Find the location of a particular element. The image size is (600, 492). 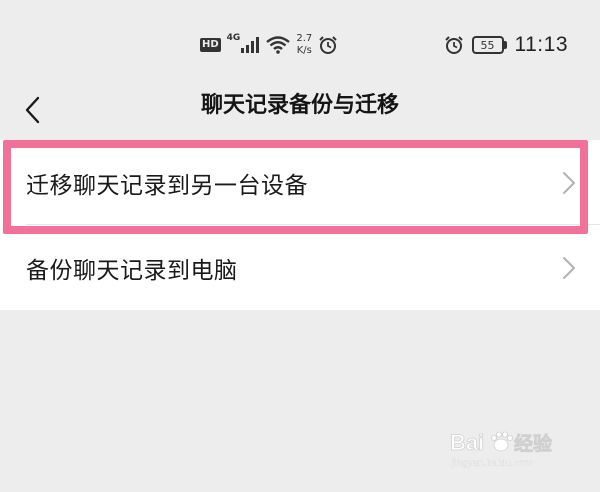

network-speed-unit: K/s is located at coordinates (304, 50).